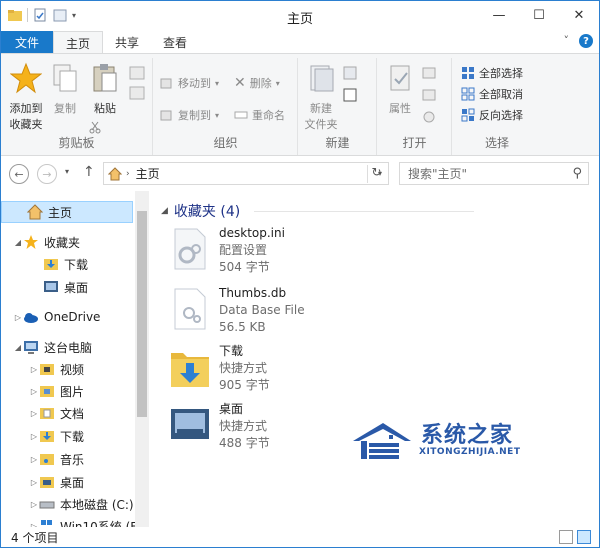 The width and height of the screenshot is (600, 548). I want to click on new-group: 新建 文件夹 新建, so click(338, 106).